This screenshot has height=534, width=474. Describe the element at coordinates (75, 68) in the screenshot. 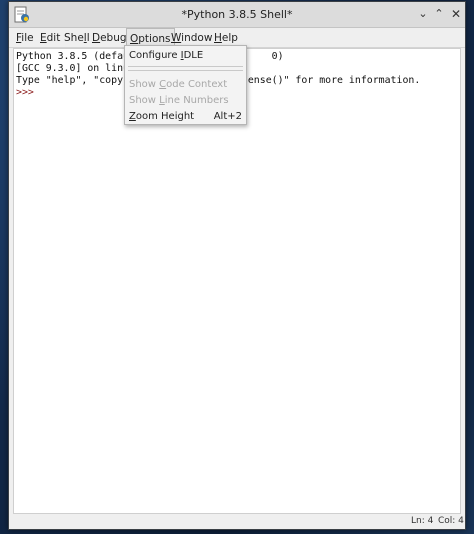

I see `banner-line: [GCC 9.3.0] on linux` at that location.